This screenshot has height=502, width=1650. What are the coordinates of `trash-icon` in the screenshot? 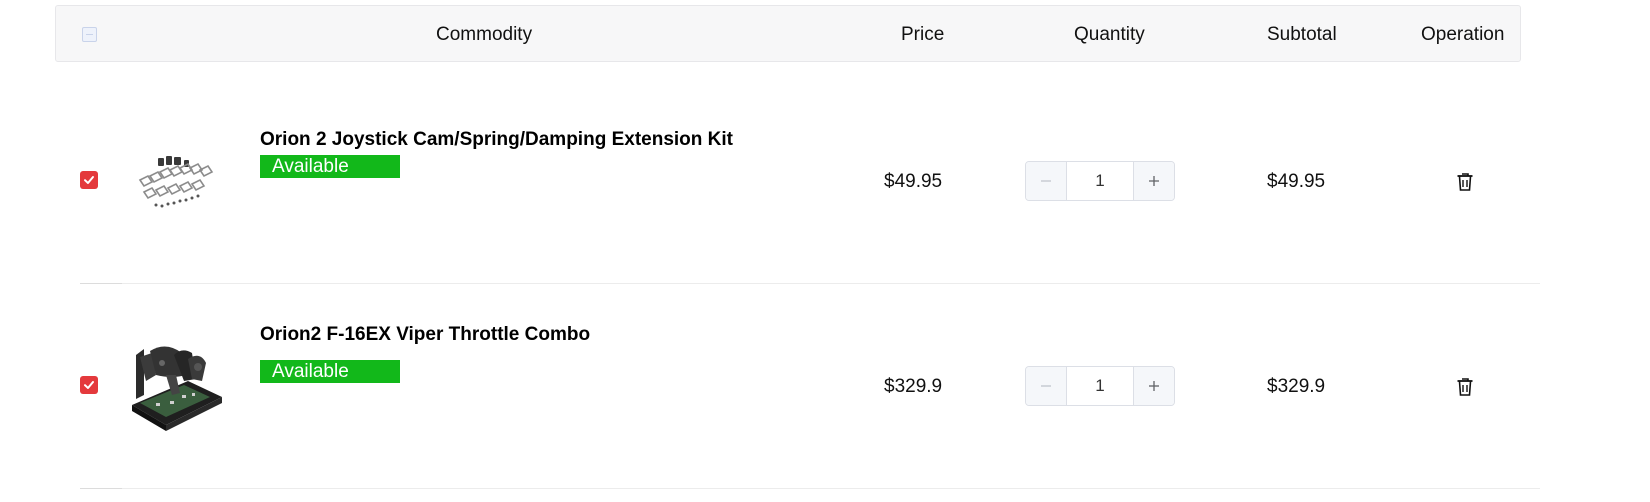 It's located at (1465, 387).